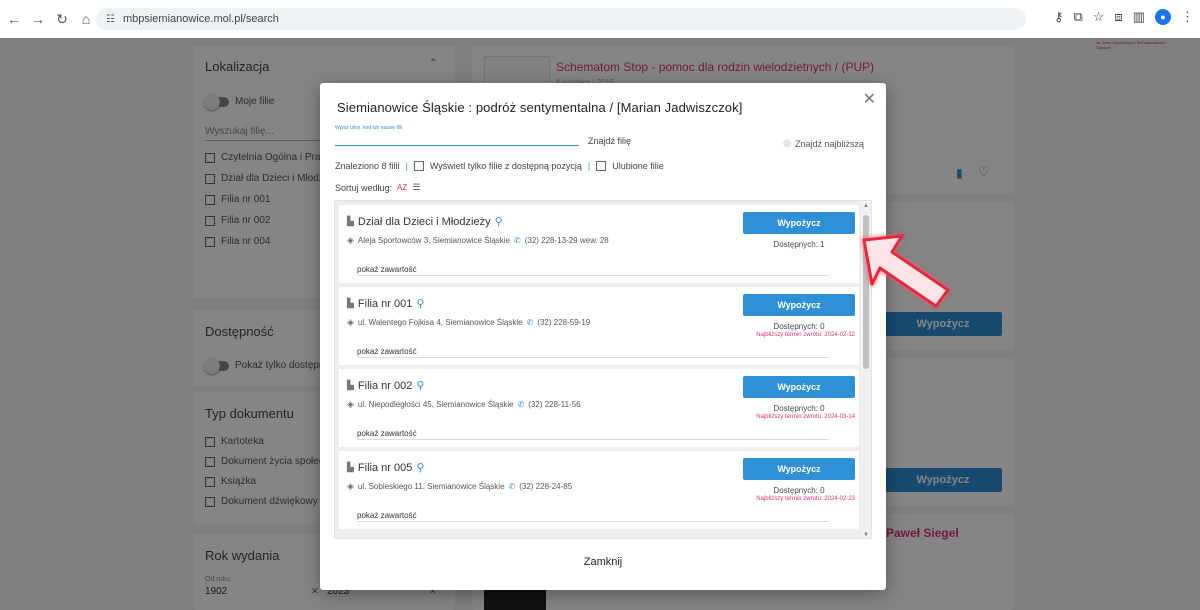  I want to click on install-app-icon: ⧉, so click(1077, 17).